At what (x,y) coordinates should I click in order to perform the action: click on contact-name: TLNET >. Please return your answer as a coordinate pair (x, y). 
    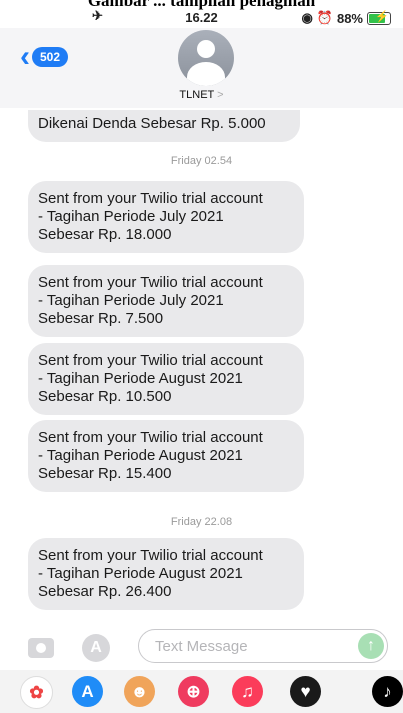
    Looking at the image, I should click on (201, 95).